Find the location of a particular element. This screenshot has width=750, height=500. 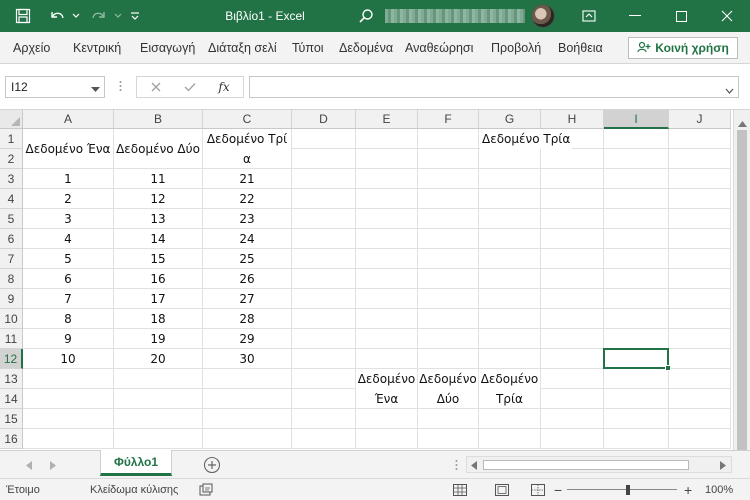

cell-b14 is located at coordinates (158, 399).